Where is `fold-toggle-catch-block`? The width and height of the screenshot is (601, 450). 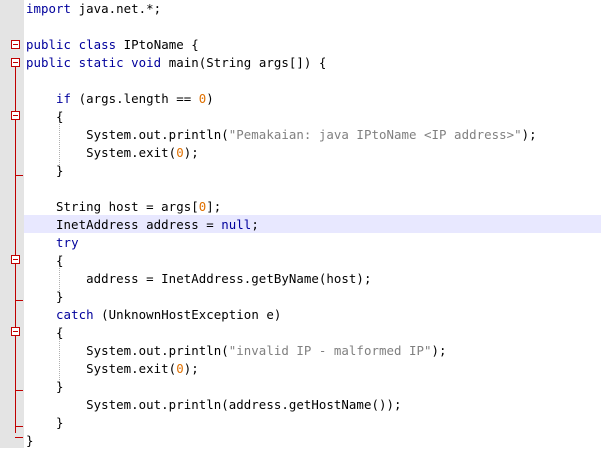
fold-toggle-catch-block is located at coordinates (15, 331).